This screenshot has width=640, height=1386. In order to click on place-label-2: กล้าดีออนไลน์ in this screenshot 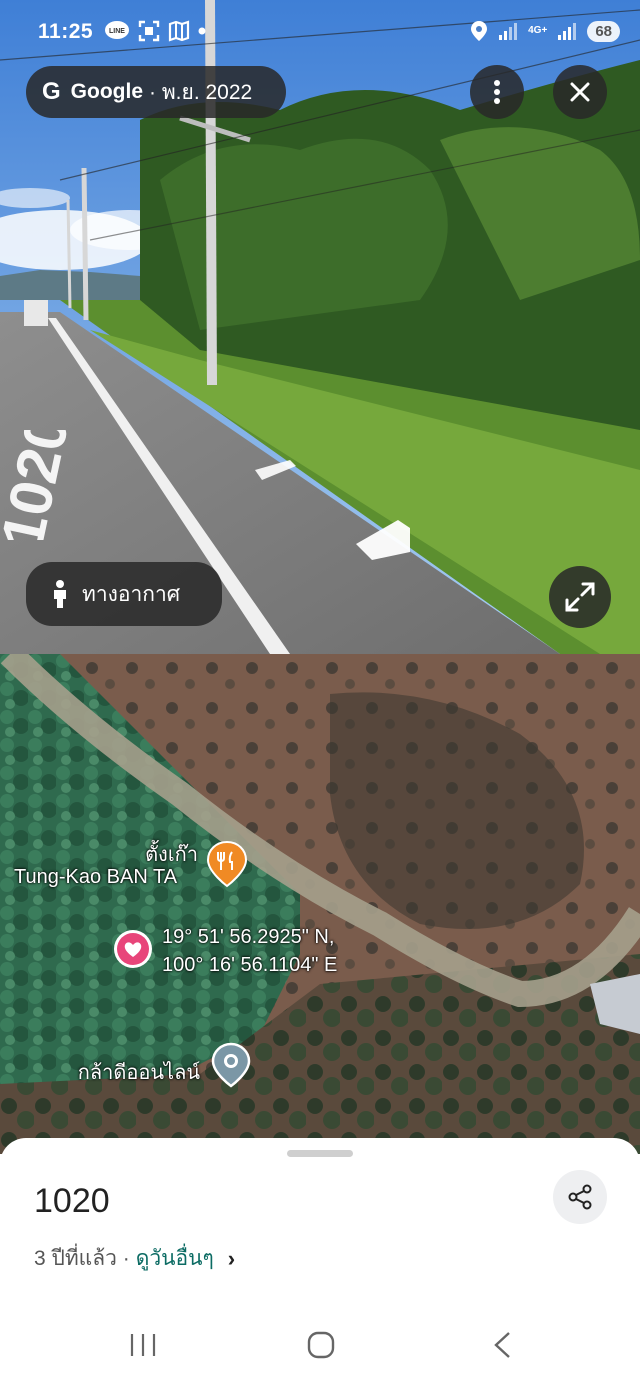, I will do `click(139, 1072)`.